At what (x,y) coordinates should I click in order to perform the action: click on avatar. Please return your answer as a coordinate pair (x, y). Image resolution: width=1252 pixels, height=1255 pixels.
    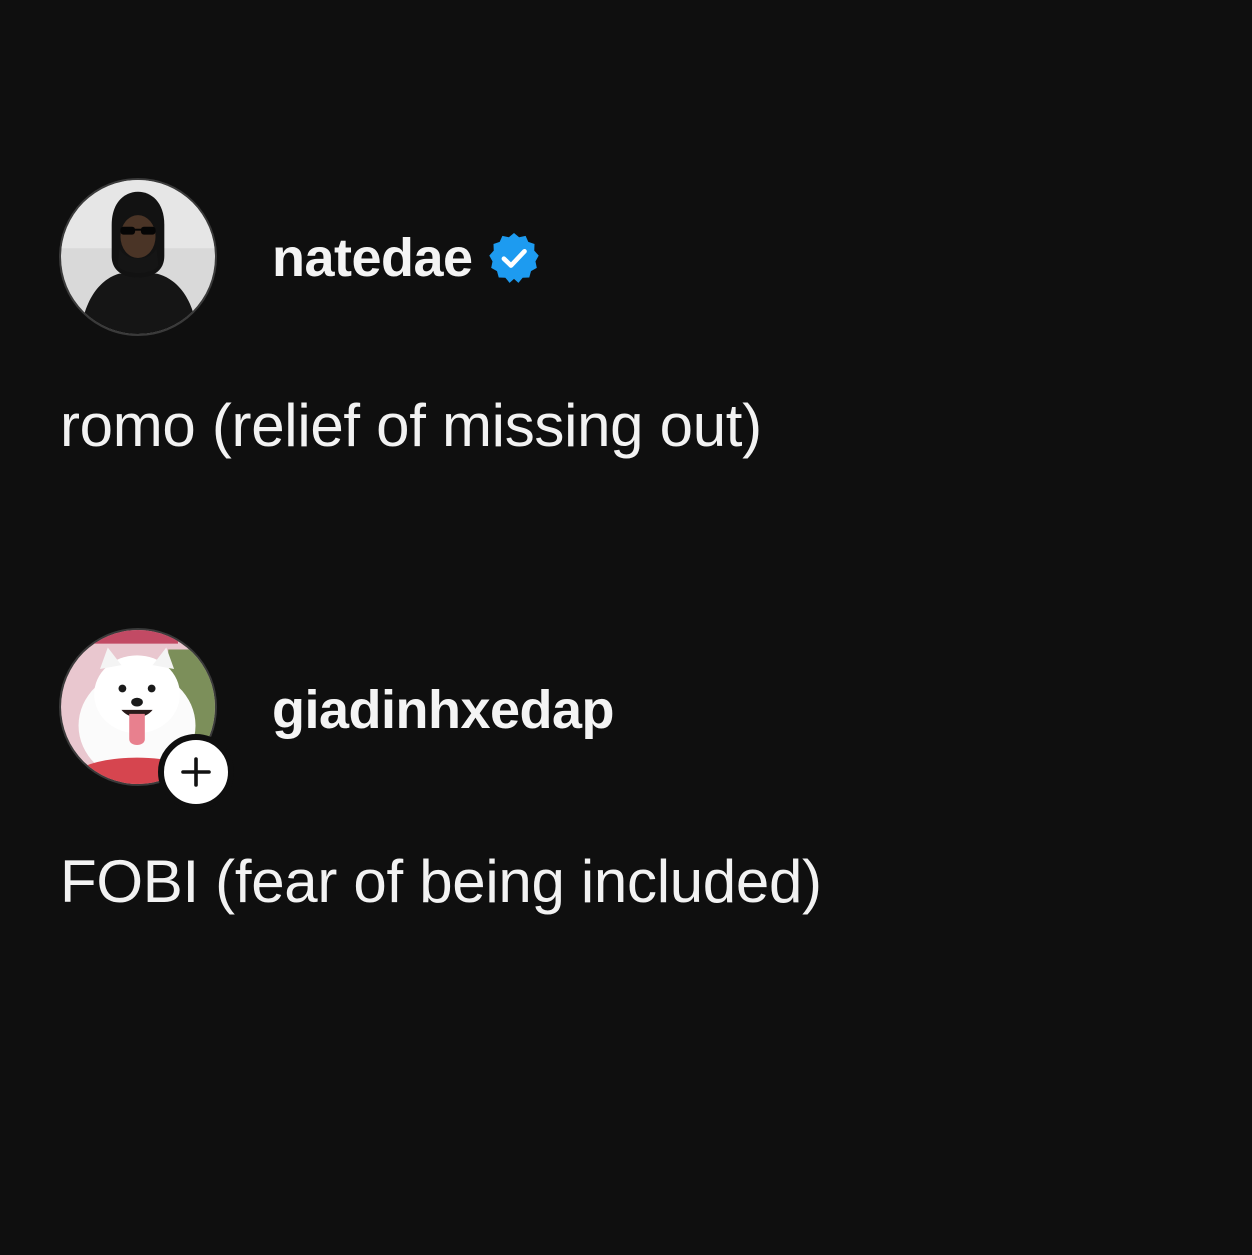
    Looking at the image, I should click on (138, 257).